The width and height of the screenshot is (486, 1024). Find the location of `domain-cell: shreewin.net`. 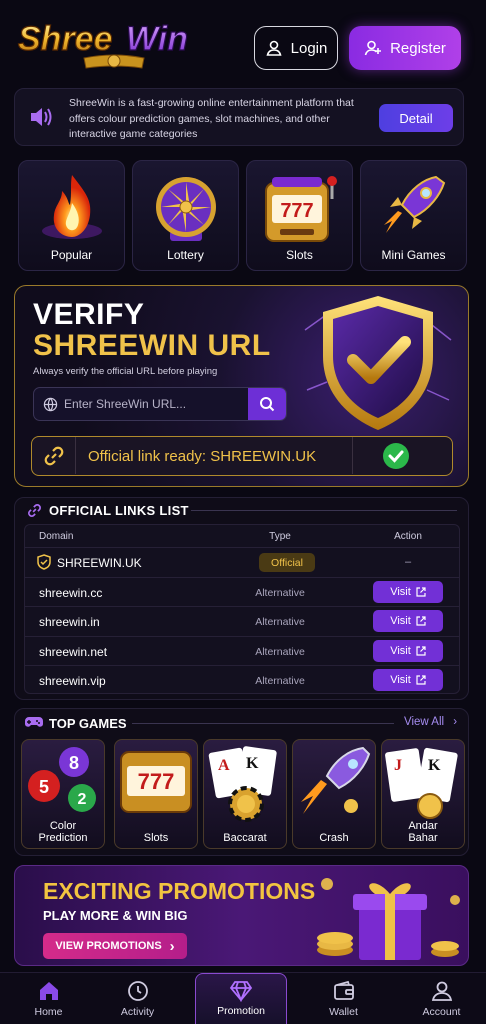

domain-cell: shreewin.net is located at coordinates (73, 651).